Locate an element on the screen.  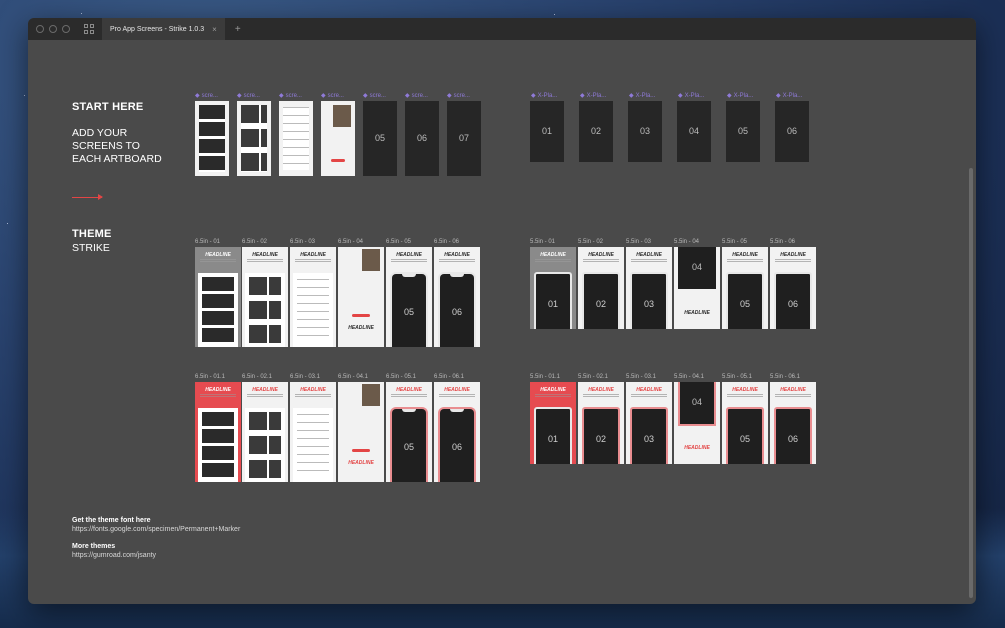
artboard-label: 5.5in - 05.1 is located at coordinates (737, 377).